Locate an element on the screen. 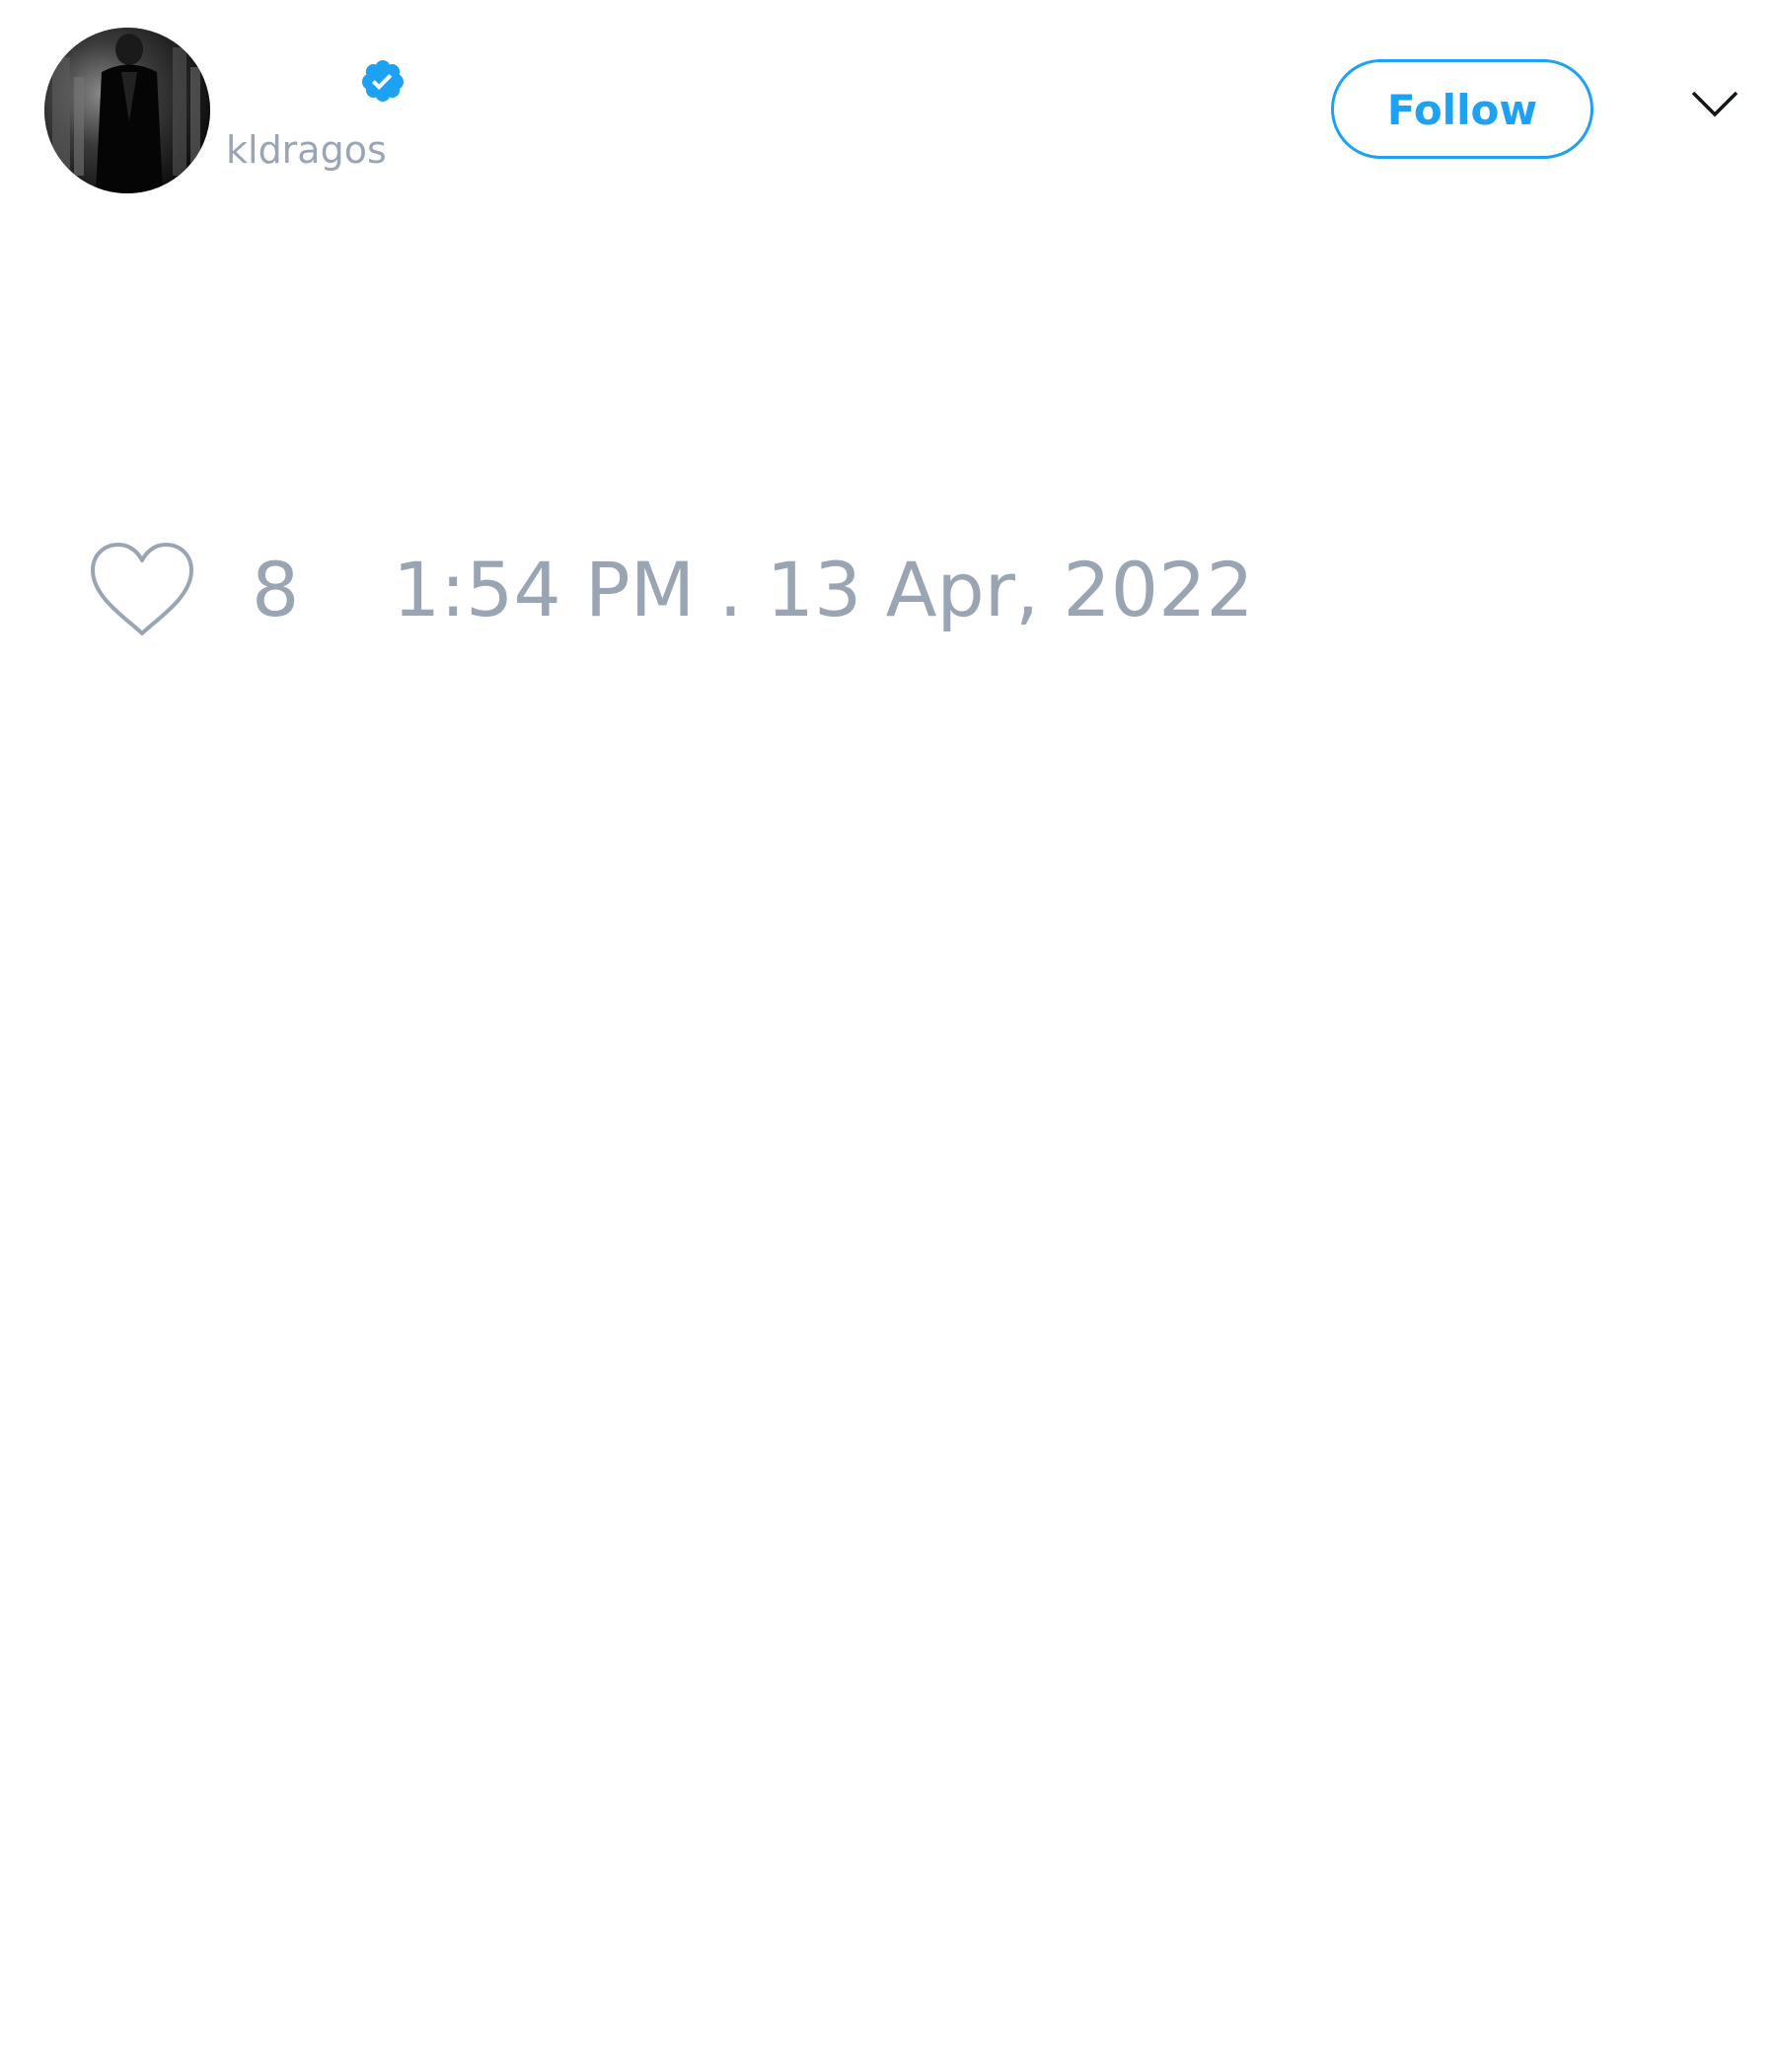  follow-button: Follow is located at coordinates (1462, 109).